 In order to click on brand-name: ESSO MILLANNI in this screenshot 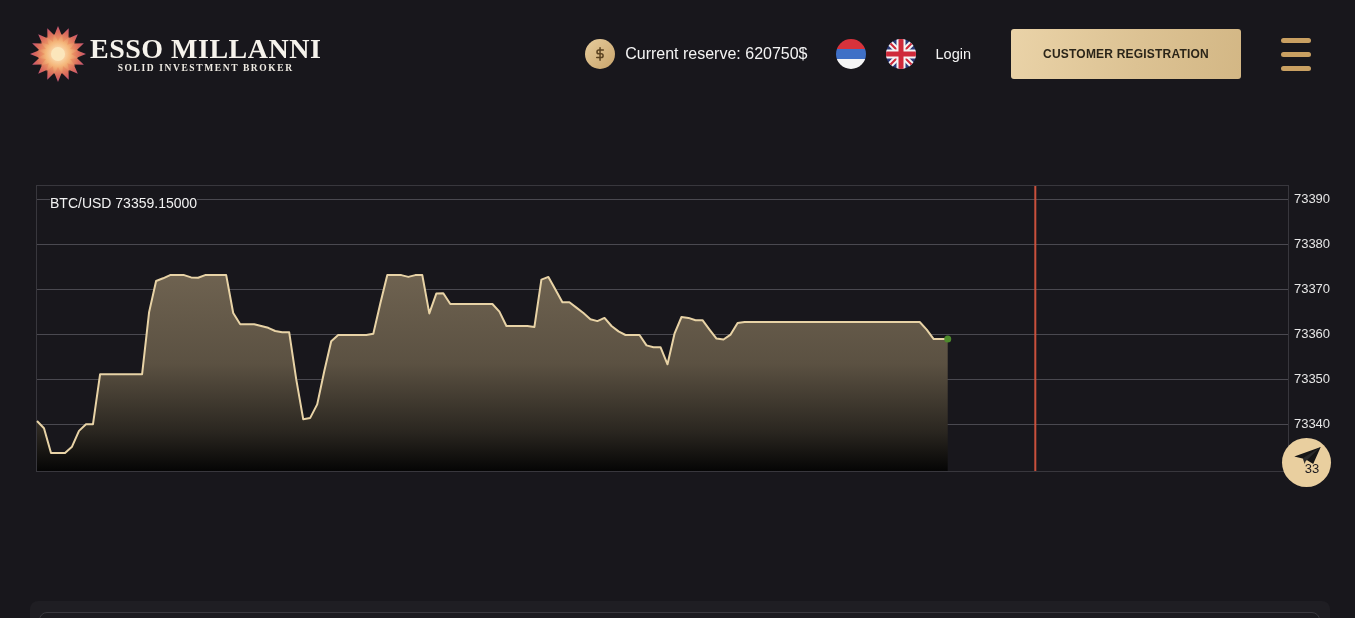, I will do `click(206, 48)`.